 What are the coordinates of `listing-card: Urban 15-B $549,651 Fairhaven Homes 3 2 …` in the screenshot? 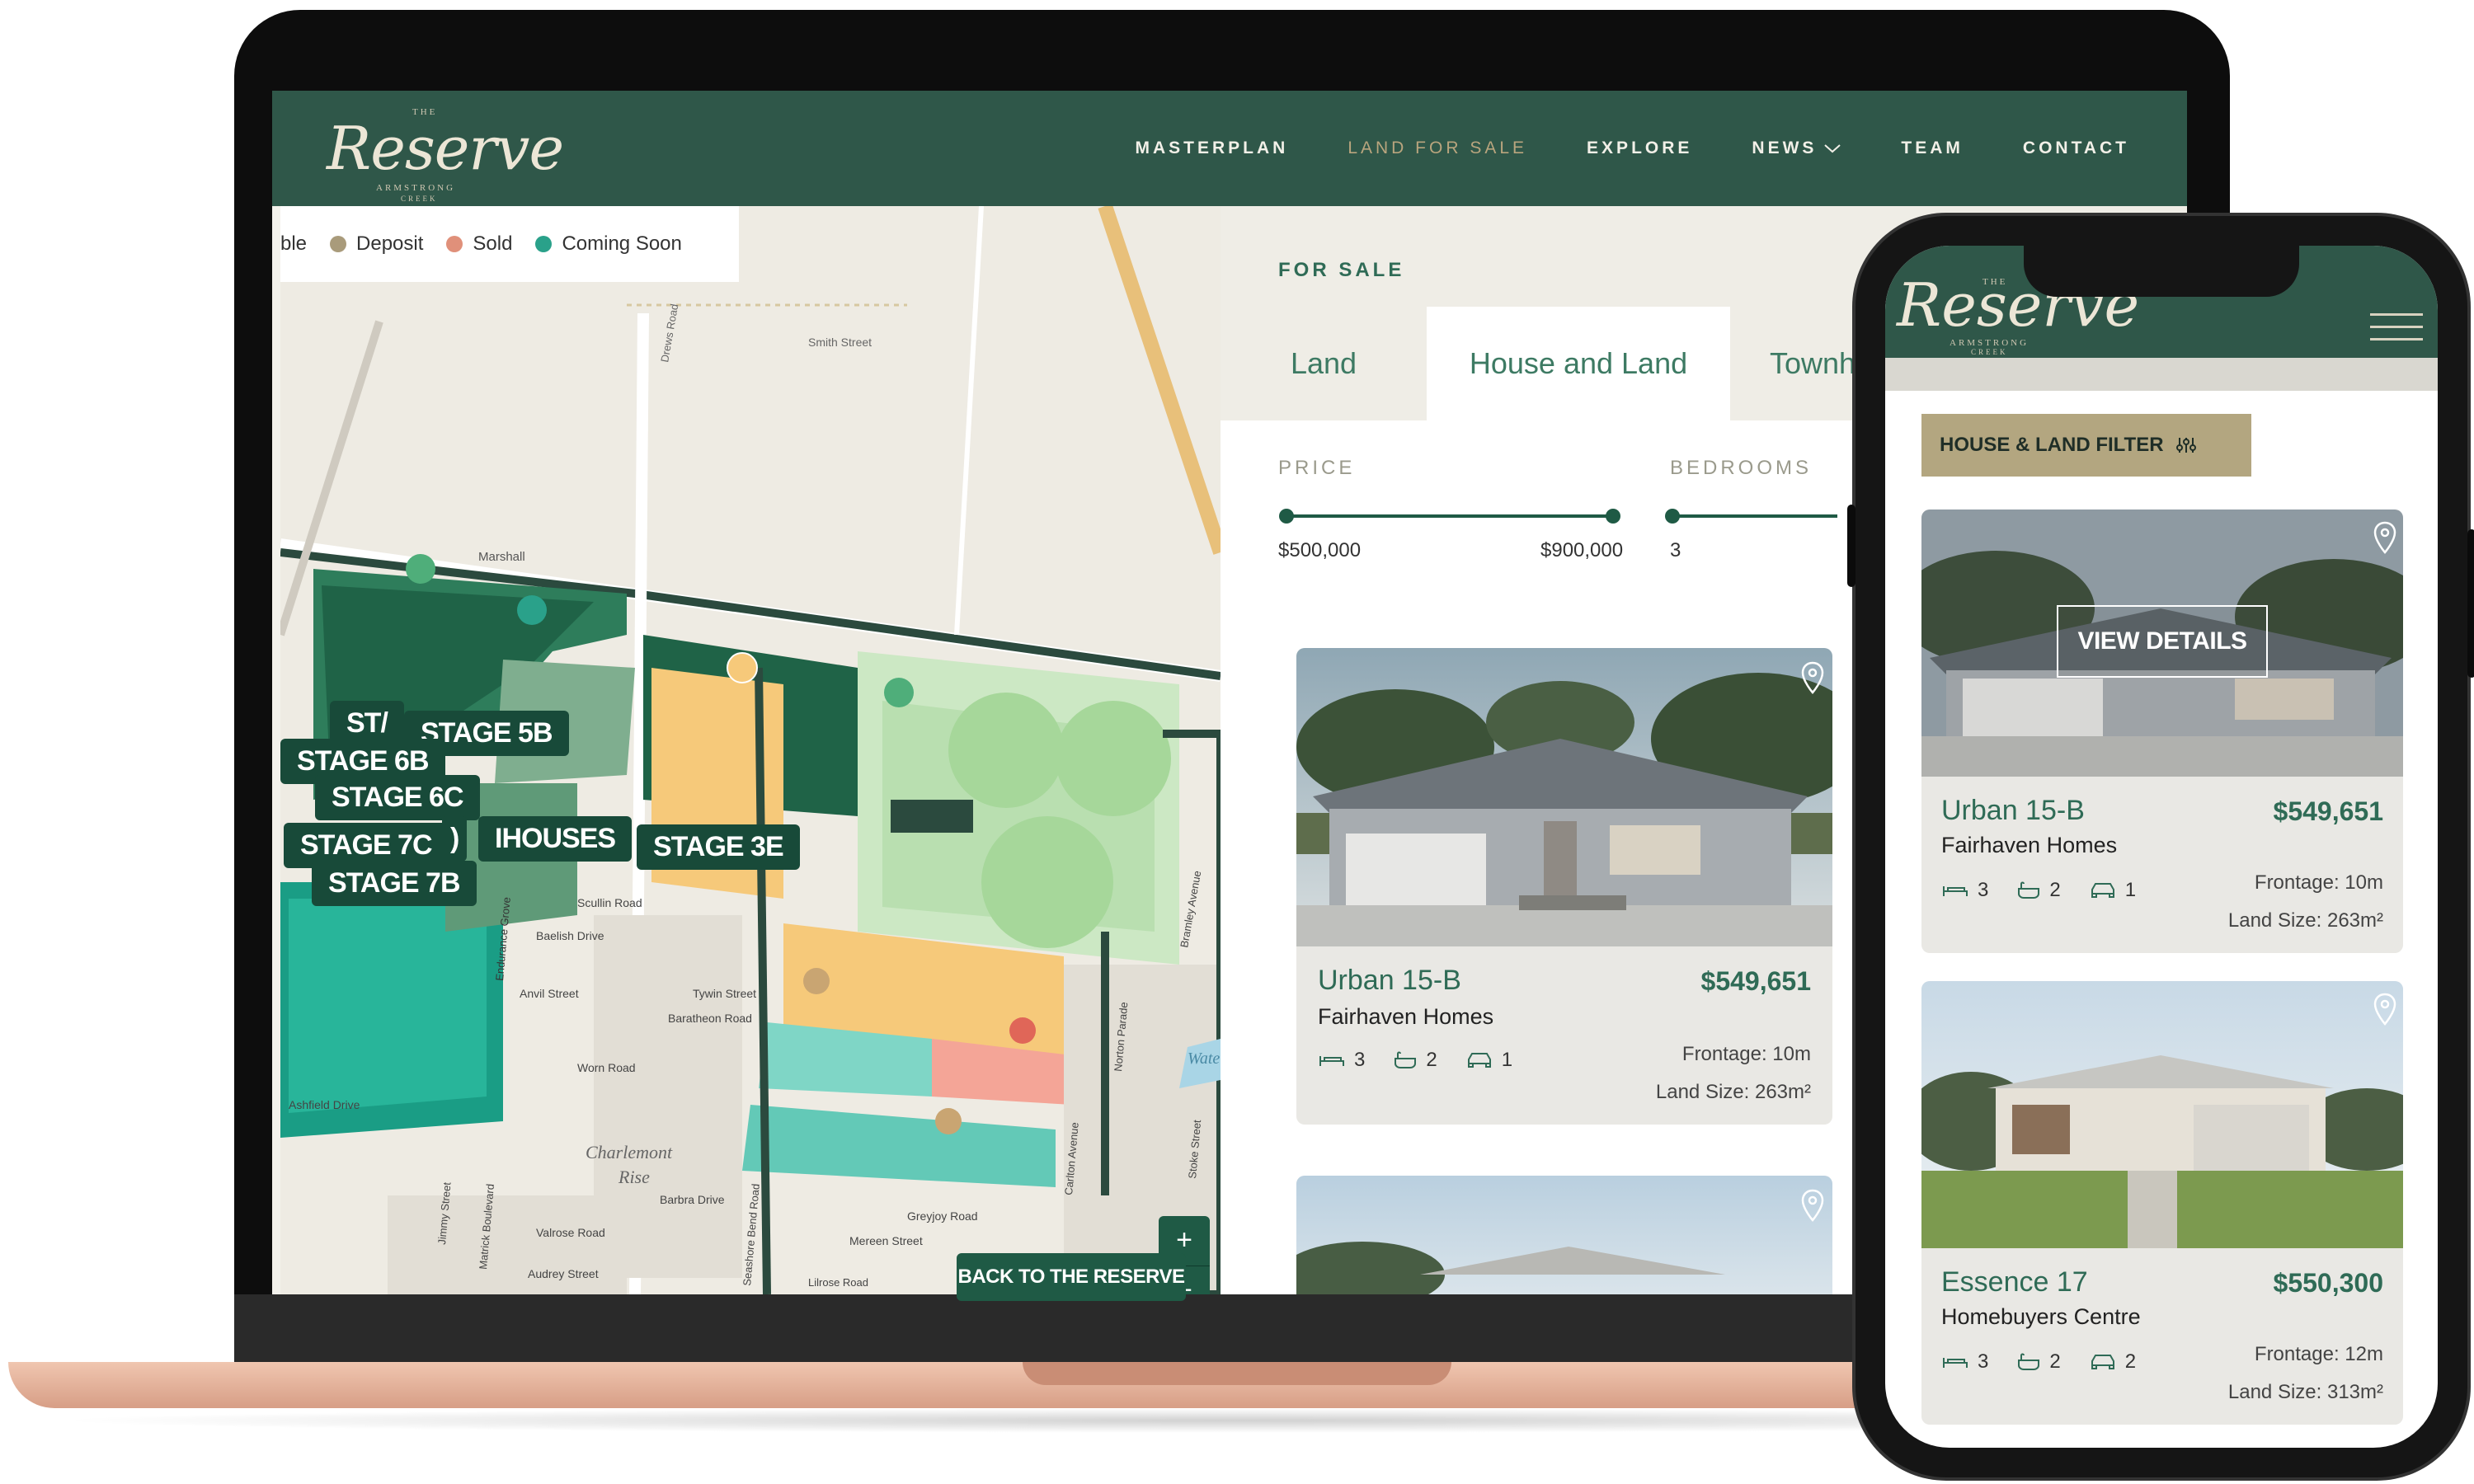 It's located at (1564, 886).